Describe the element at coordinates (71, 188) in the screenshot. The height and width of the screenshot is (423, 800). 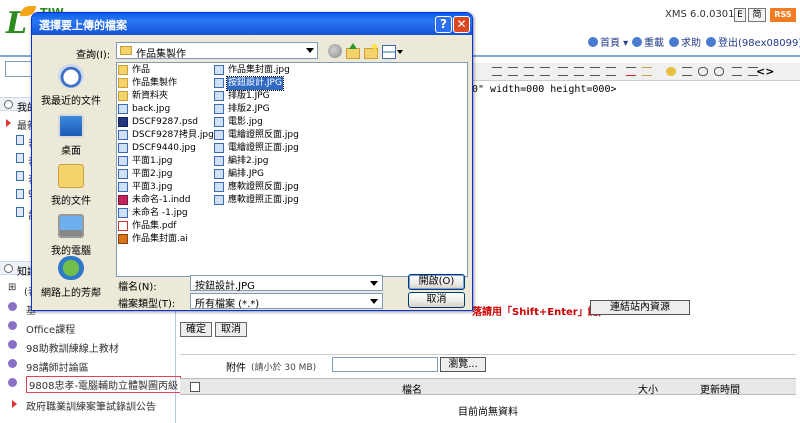
I see `place-my-documents: 我的文件` at that location.